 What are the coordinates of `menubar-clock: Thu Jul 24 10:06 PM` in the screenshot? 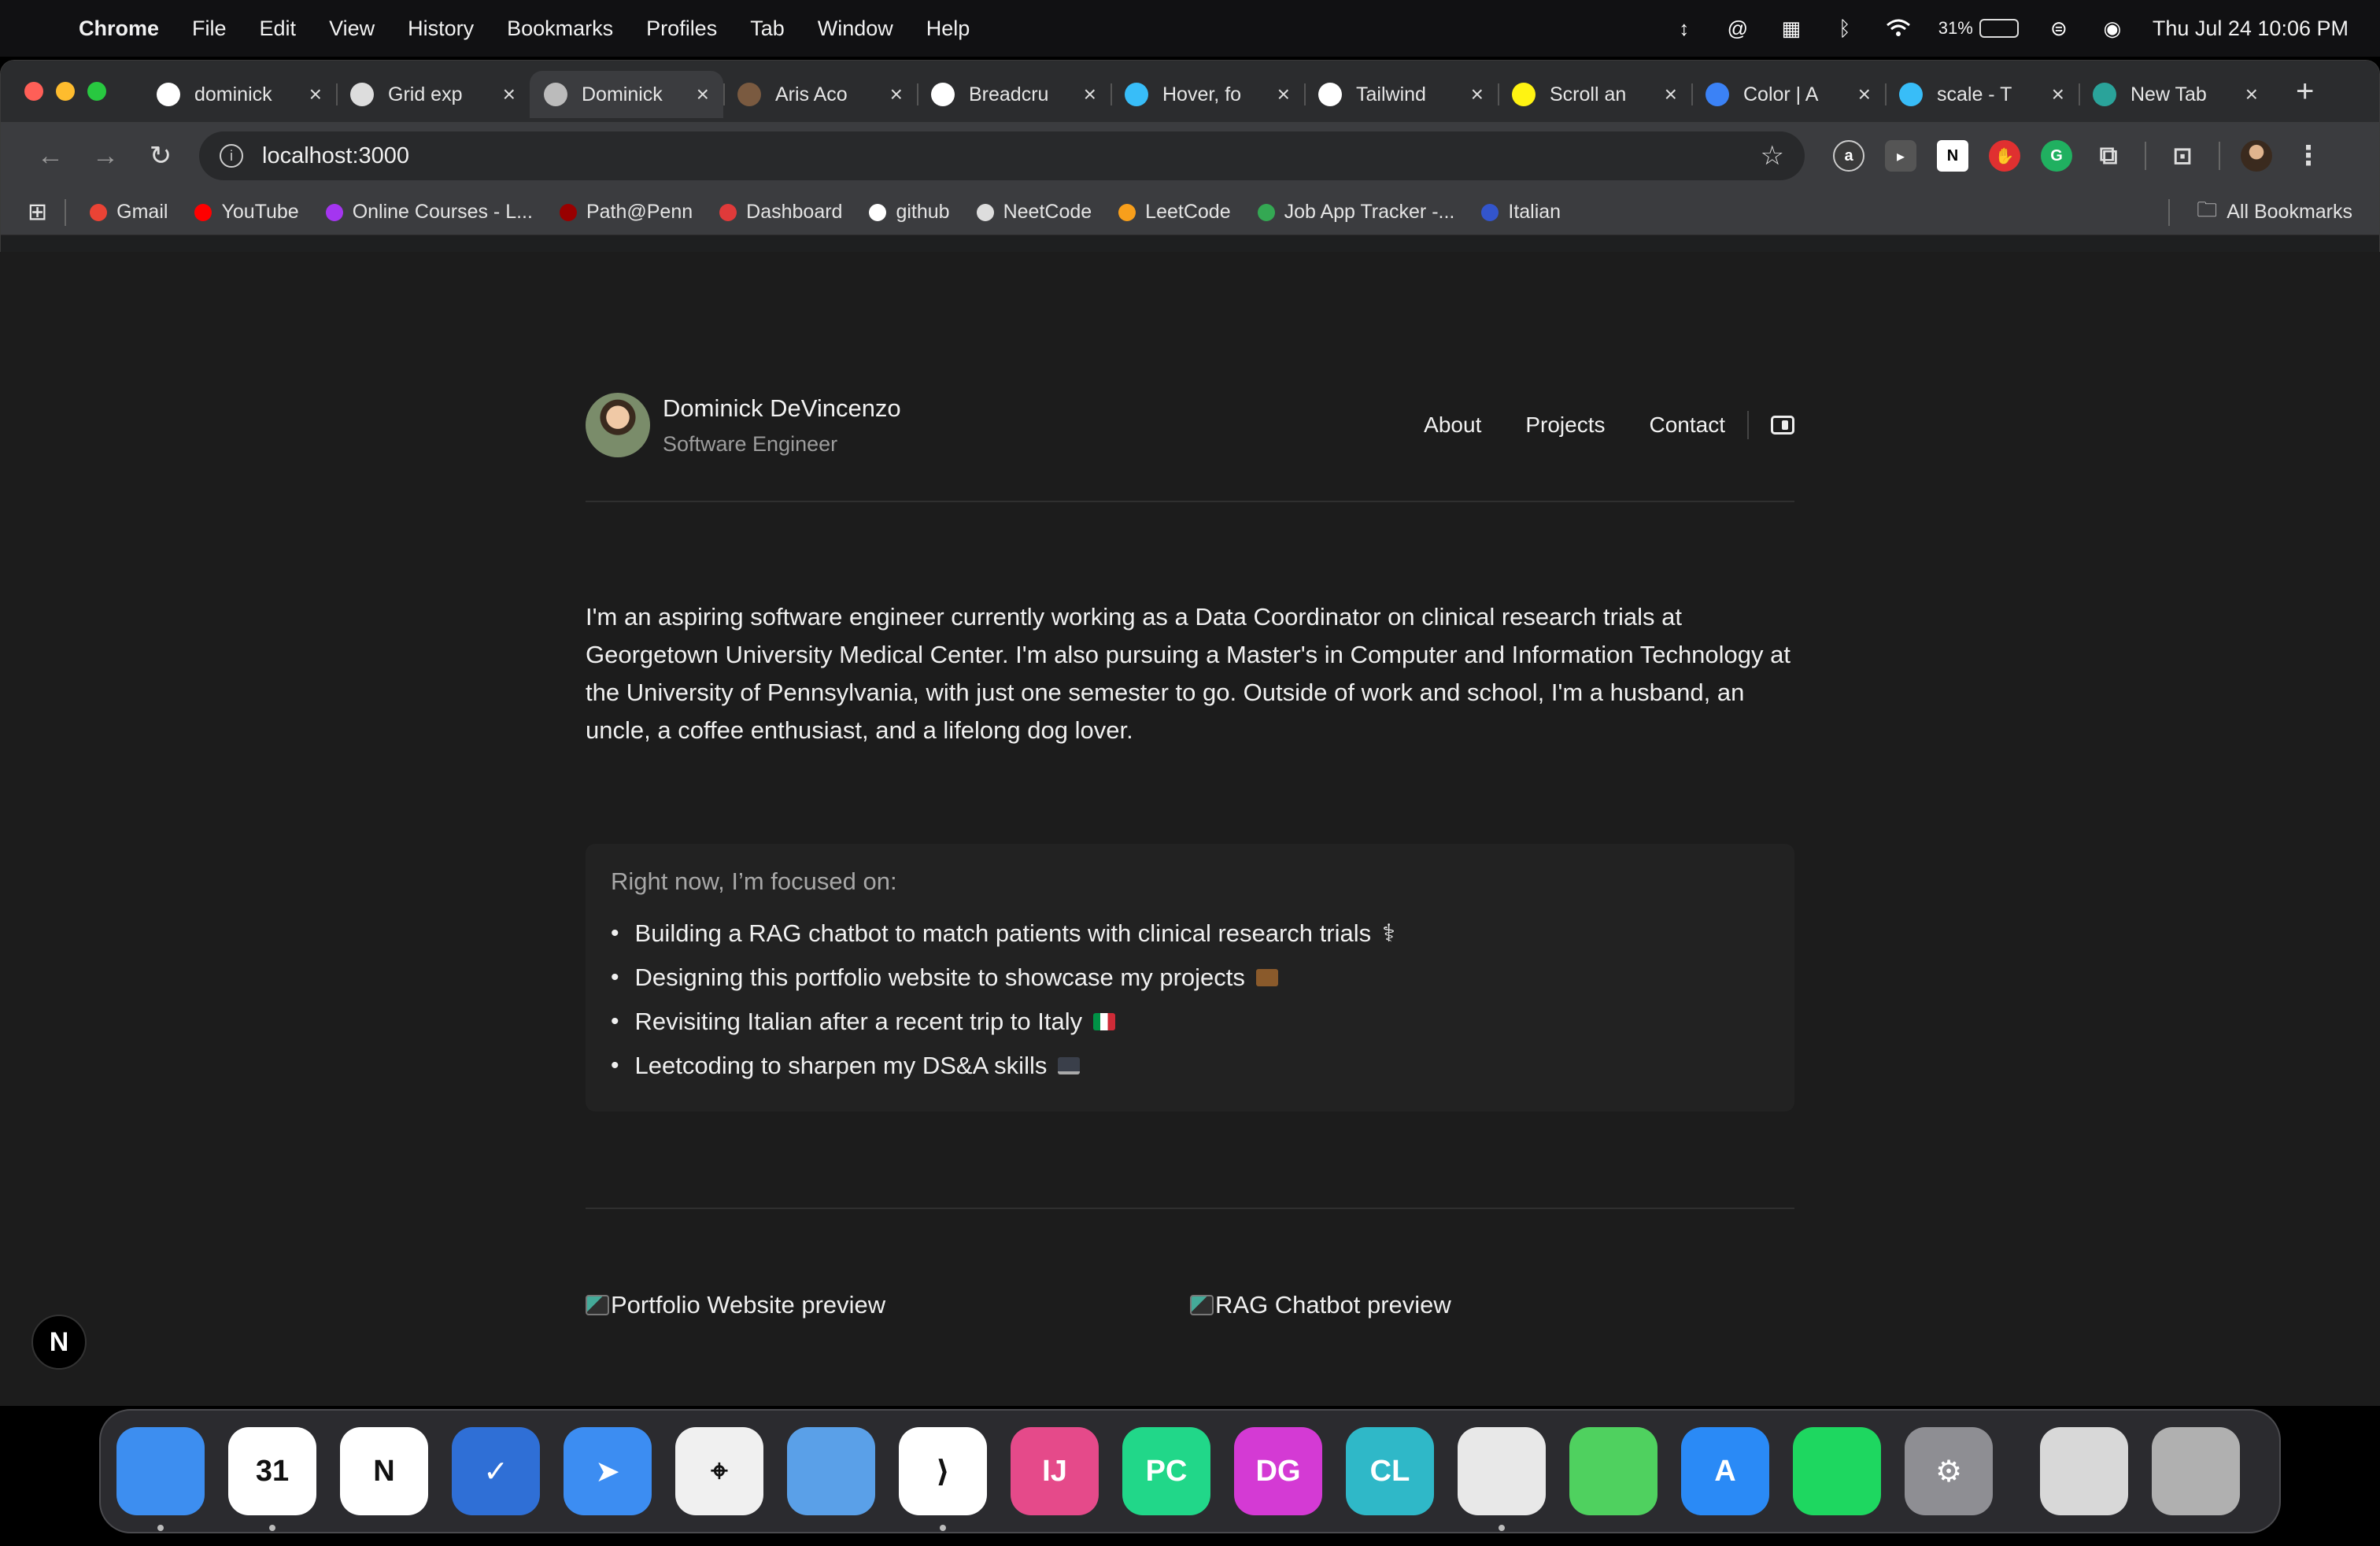 It's located at (2251, 29).